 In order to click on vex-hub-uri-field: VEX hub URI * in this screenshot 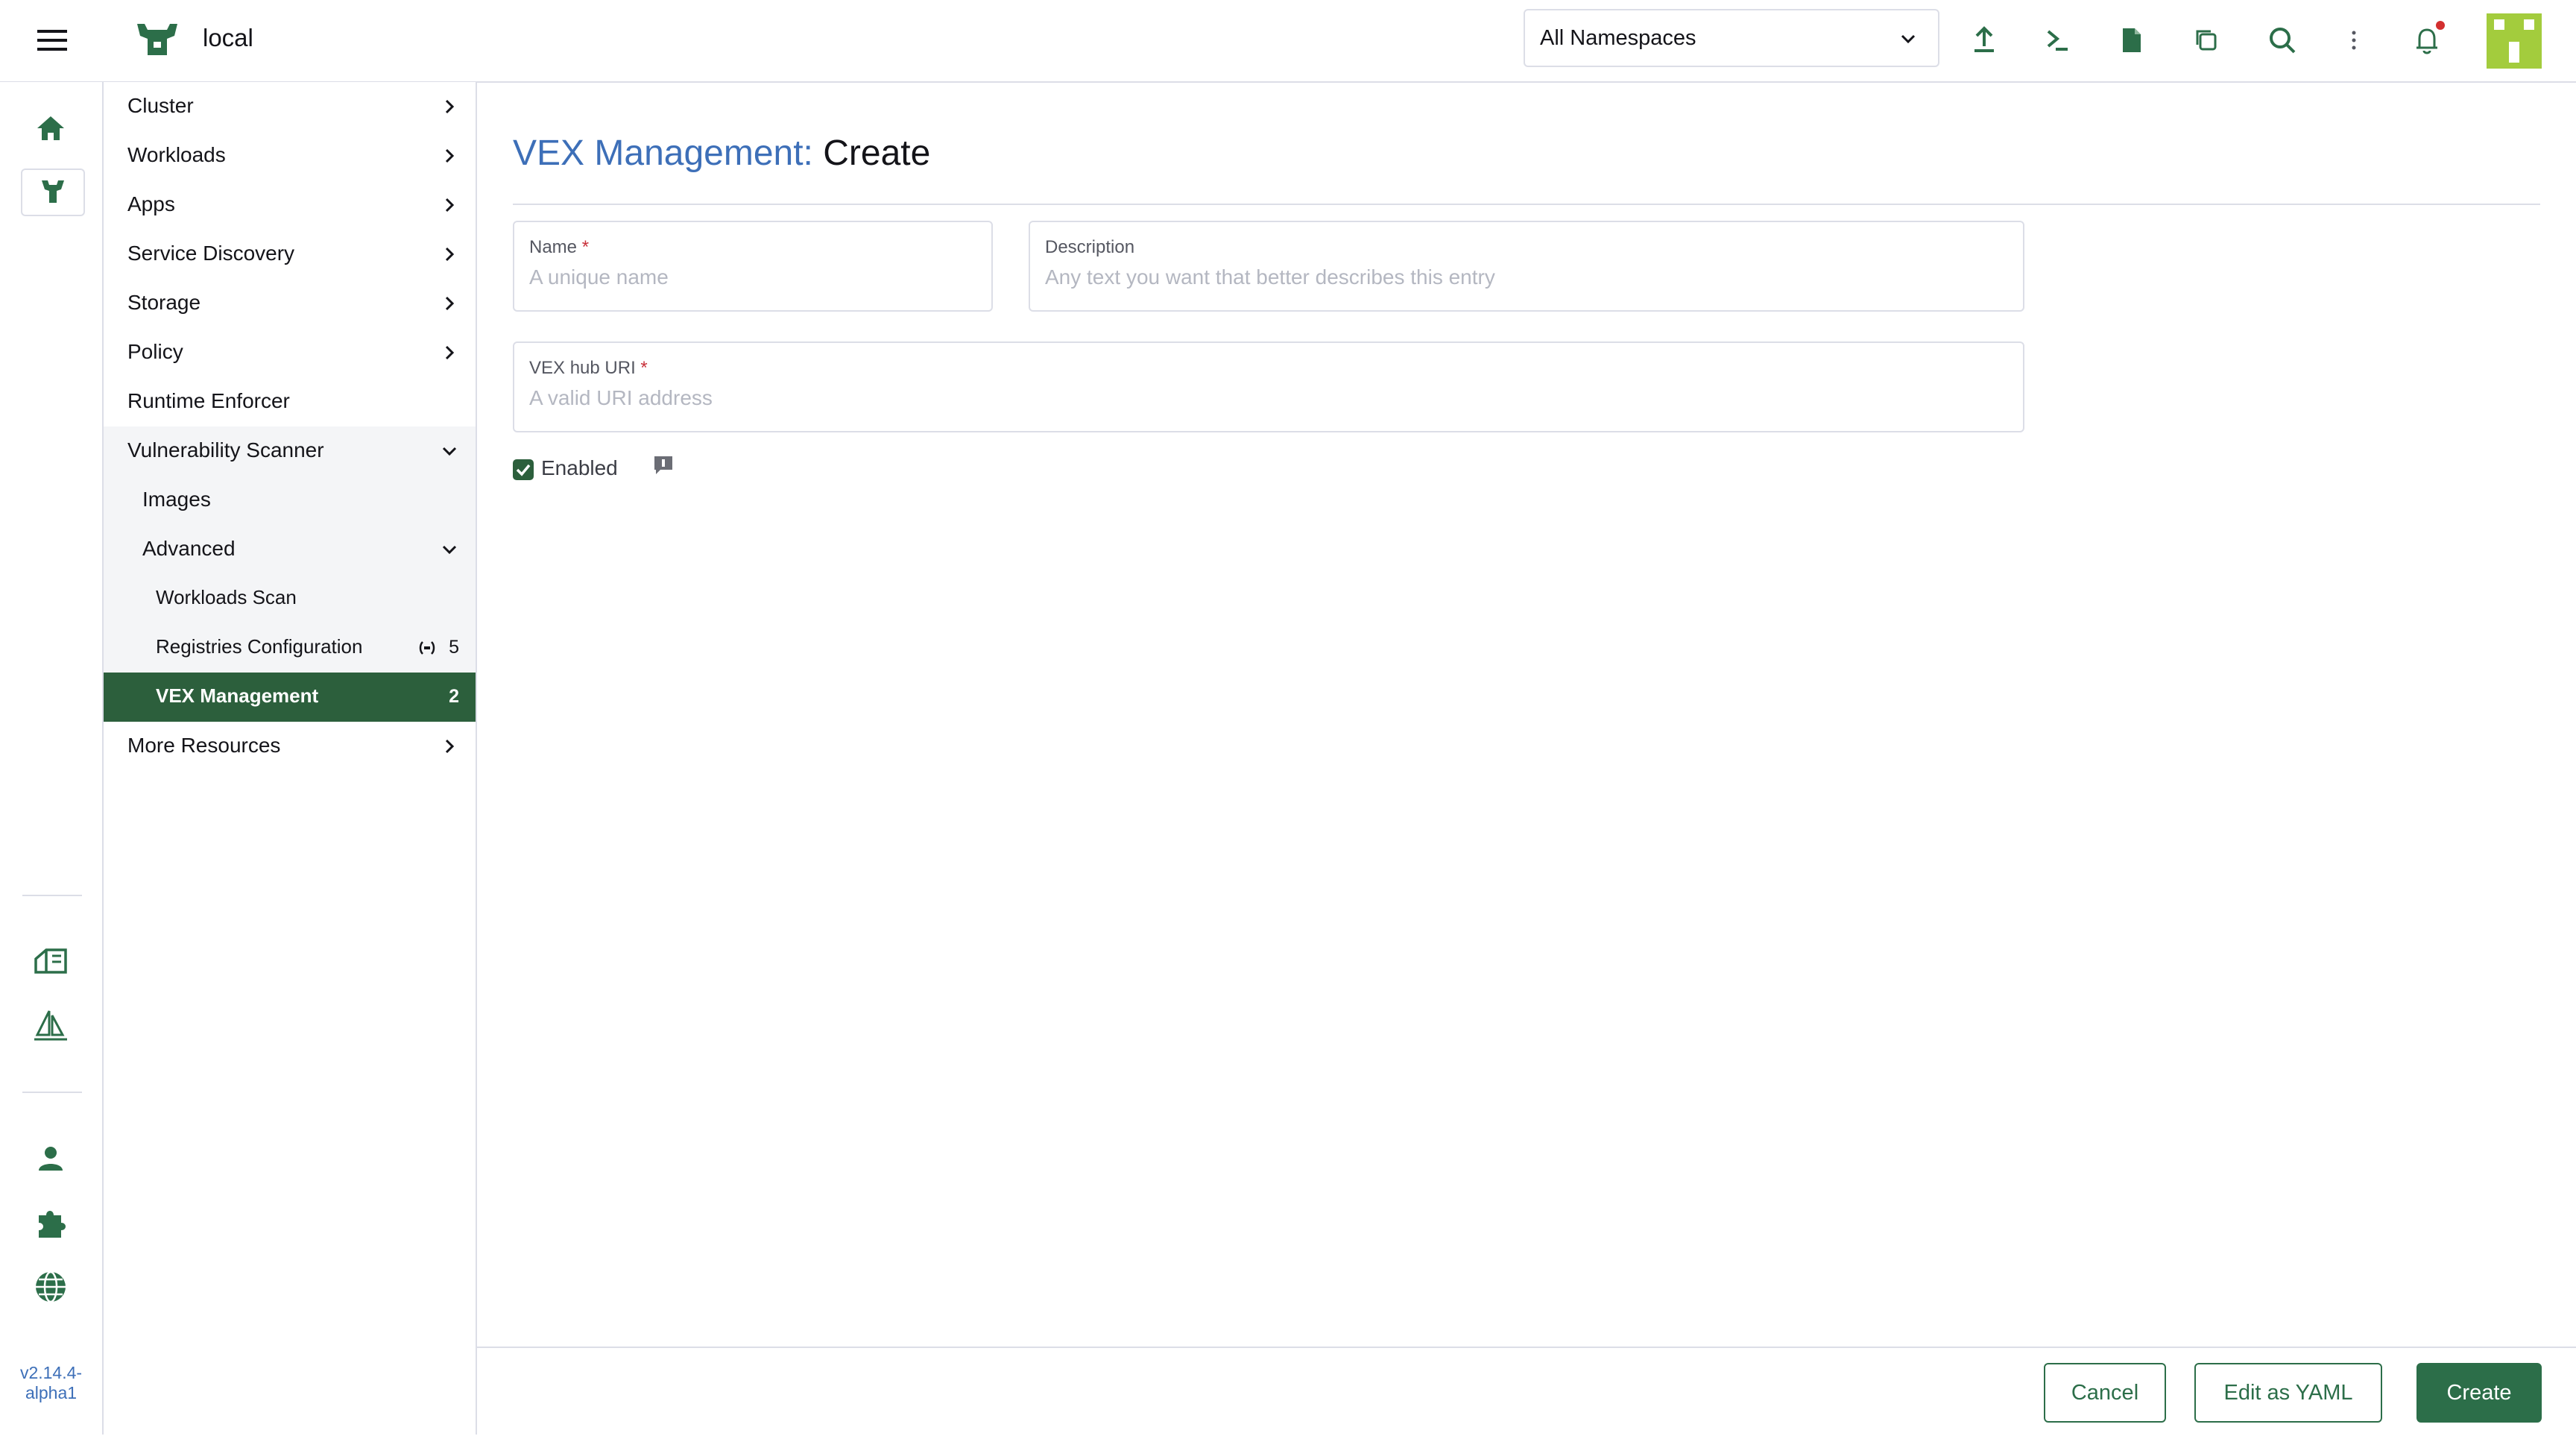, I will do `click(1268, 386)`.